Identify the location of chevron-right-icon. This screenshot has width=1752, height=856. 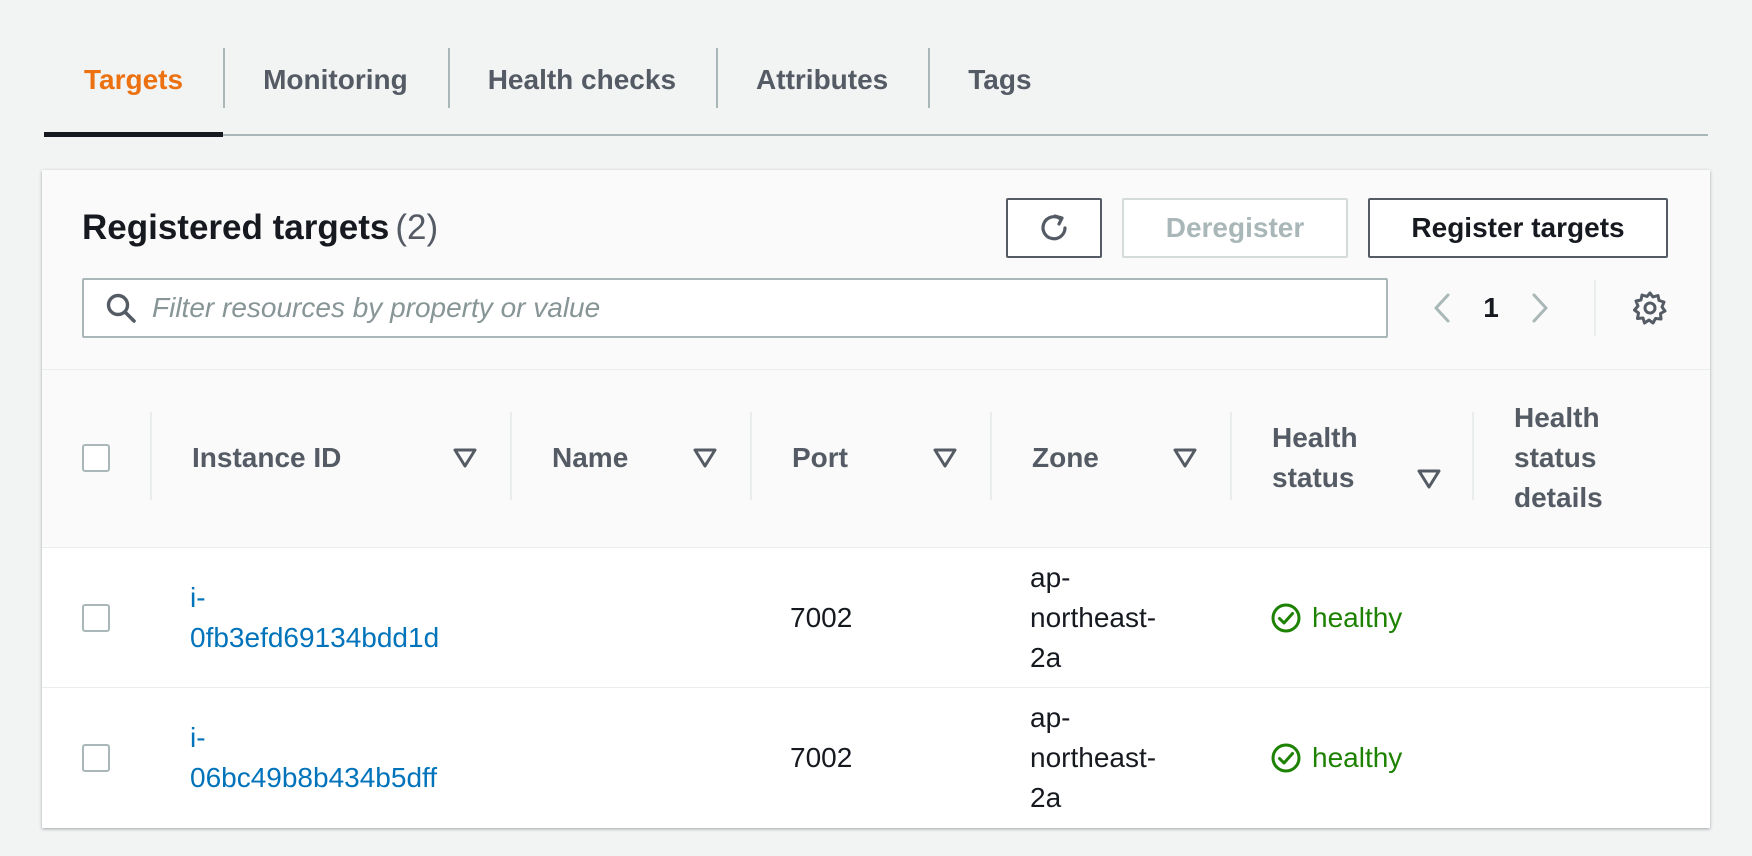
(1540, 308).